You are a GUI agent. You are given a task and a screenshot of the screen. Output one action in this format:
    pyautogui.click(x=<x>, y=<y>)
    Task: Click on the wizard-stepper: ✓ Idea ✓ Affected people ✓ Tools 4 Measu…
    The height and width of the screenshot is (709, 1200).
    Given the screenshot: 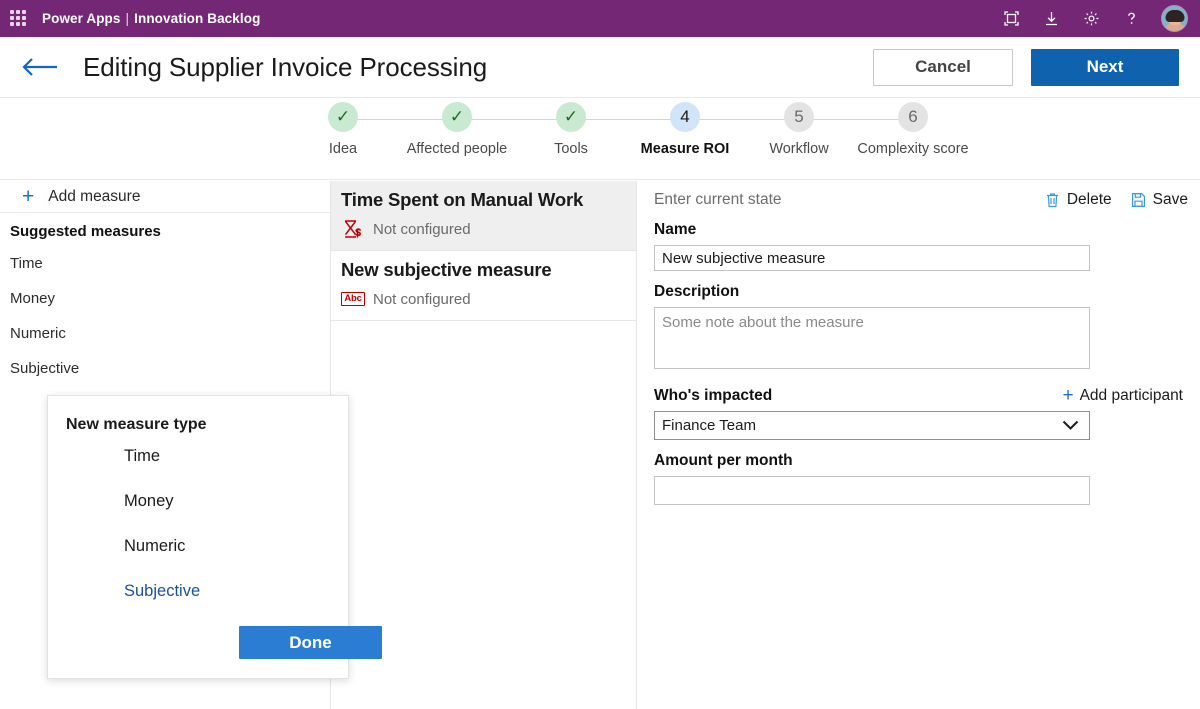 What is the action you would take?
    pyautogui.click(x=600, y=139)
    